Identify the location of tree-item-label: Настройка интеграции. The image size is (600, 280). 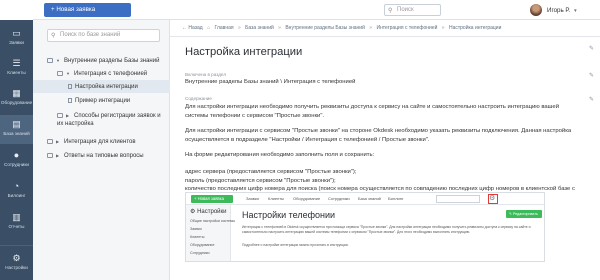
(106, 87).